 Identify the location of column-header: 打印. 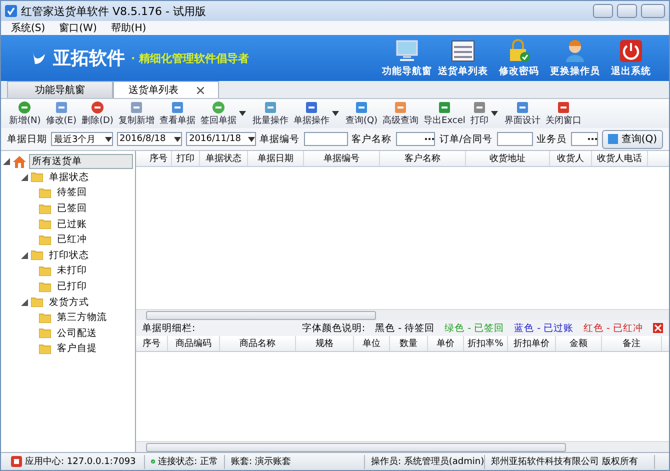
(186, 158).